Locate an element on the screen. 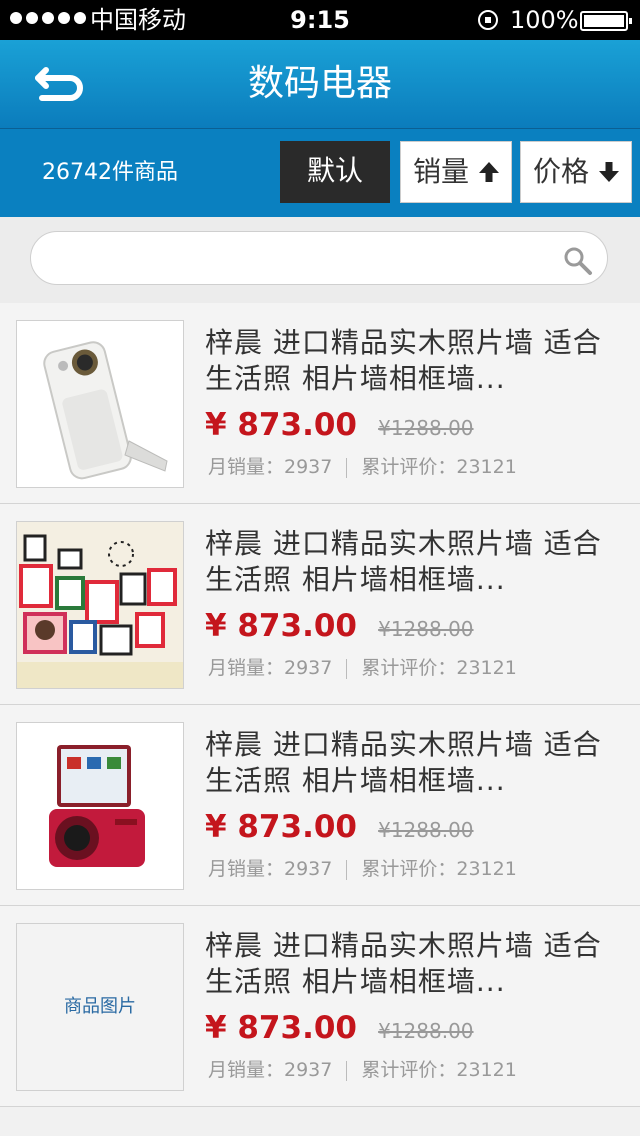 The height and width of the screenshot is (1136, 640). battery-icon is located at coordinates (606, 21).